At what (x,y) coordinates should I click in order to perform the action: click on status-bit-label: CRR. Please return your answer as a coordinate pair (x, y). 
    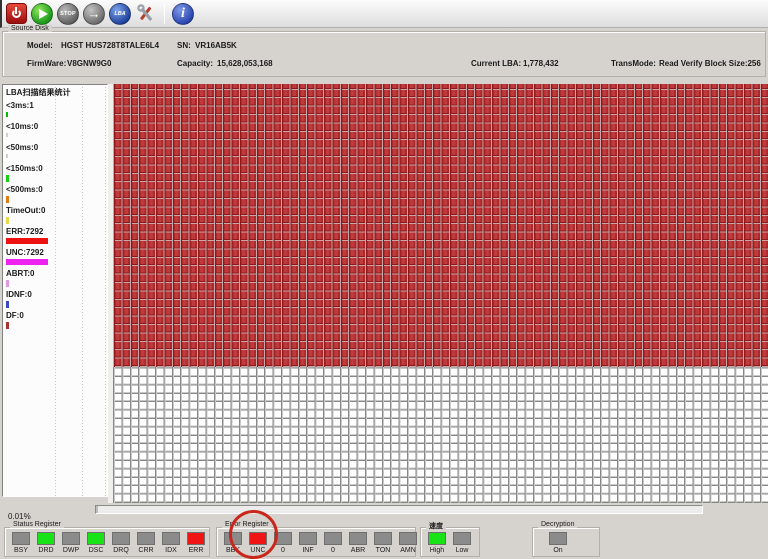
    Looking at the image, I should click on (146, 550).